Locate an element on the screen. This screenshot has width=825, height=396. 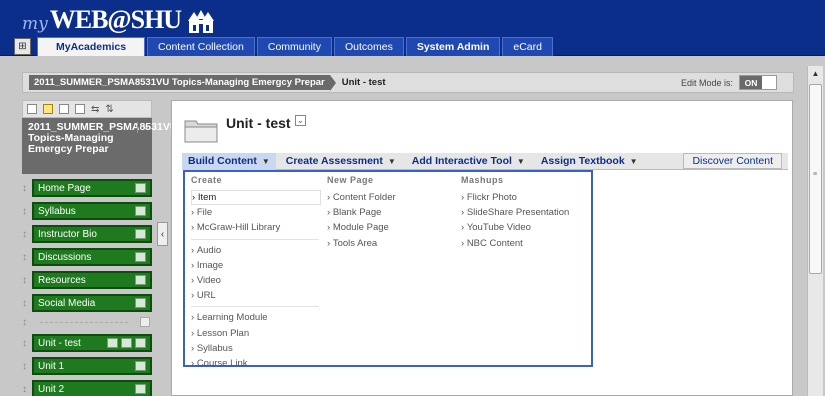
menu-option: › Learning Module is located at coordinates (256, 317).